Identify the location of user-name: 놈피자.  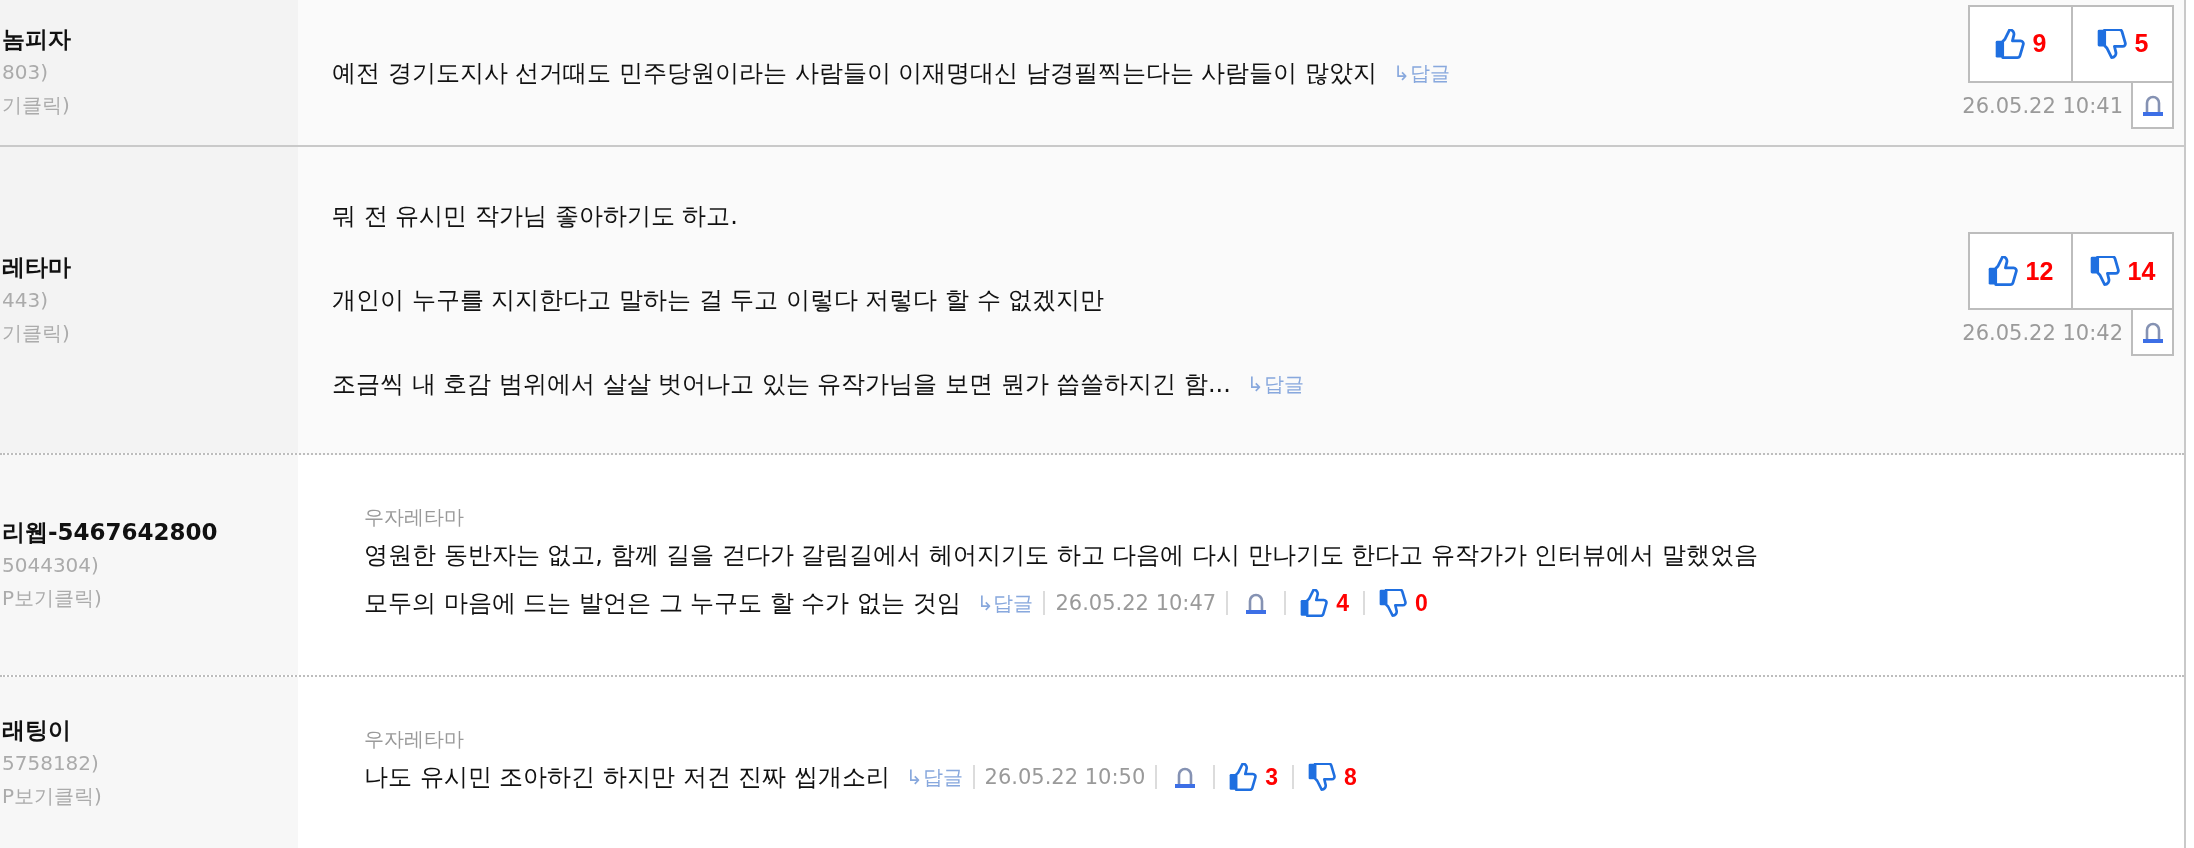
(150, 39).